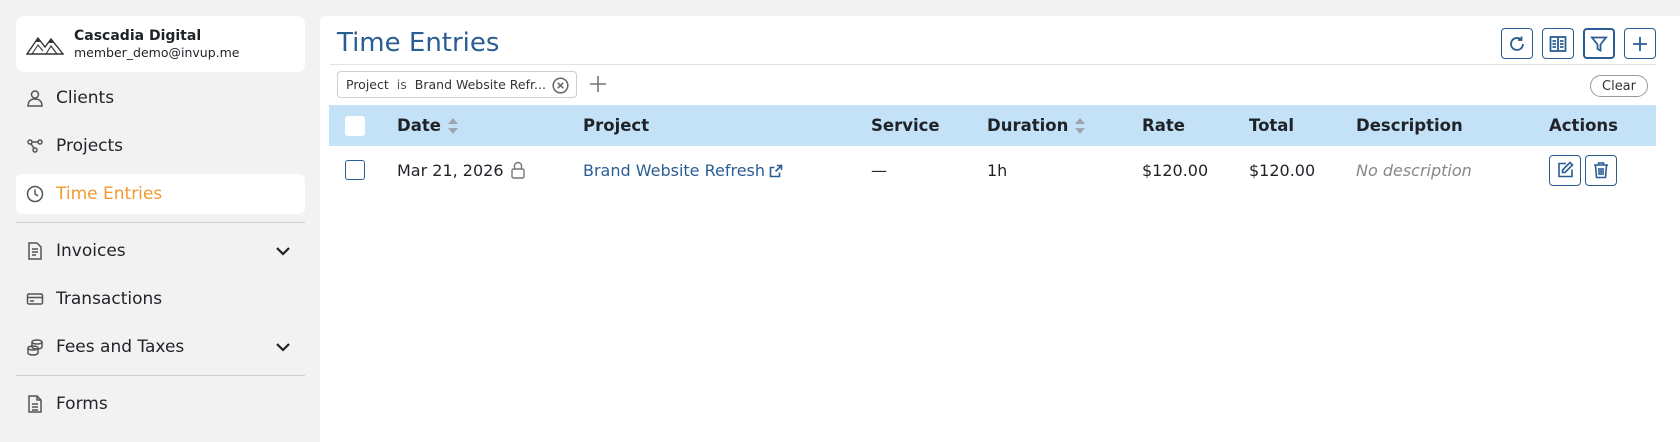 Image resolution: width=1680 pixels, height=442 pixels. I want to click on entry-duration: 1h, so click(997, 170).